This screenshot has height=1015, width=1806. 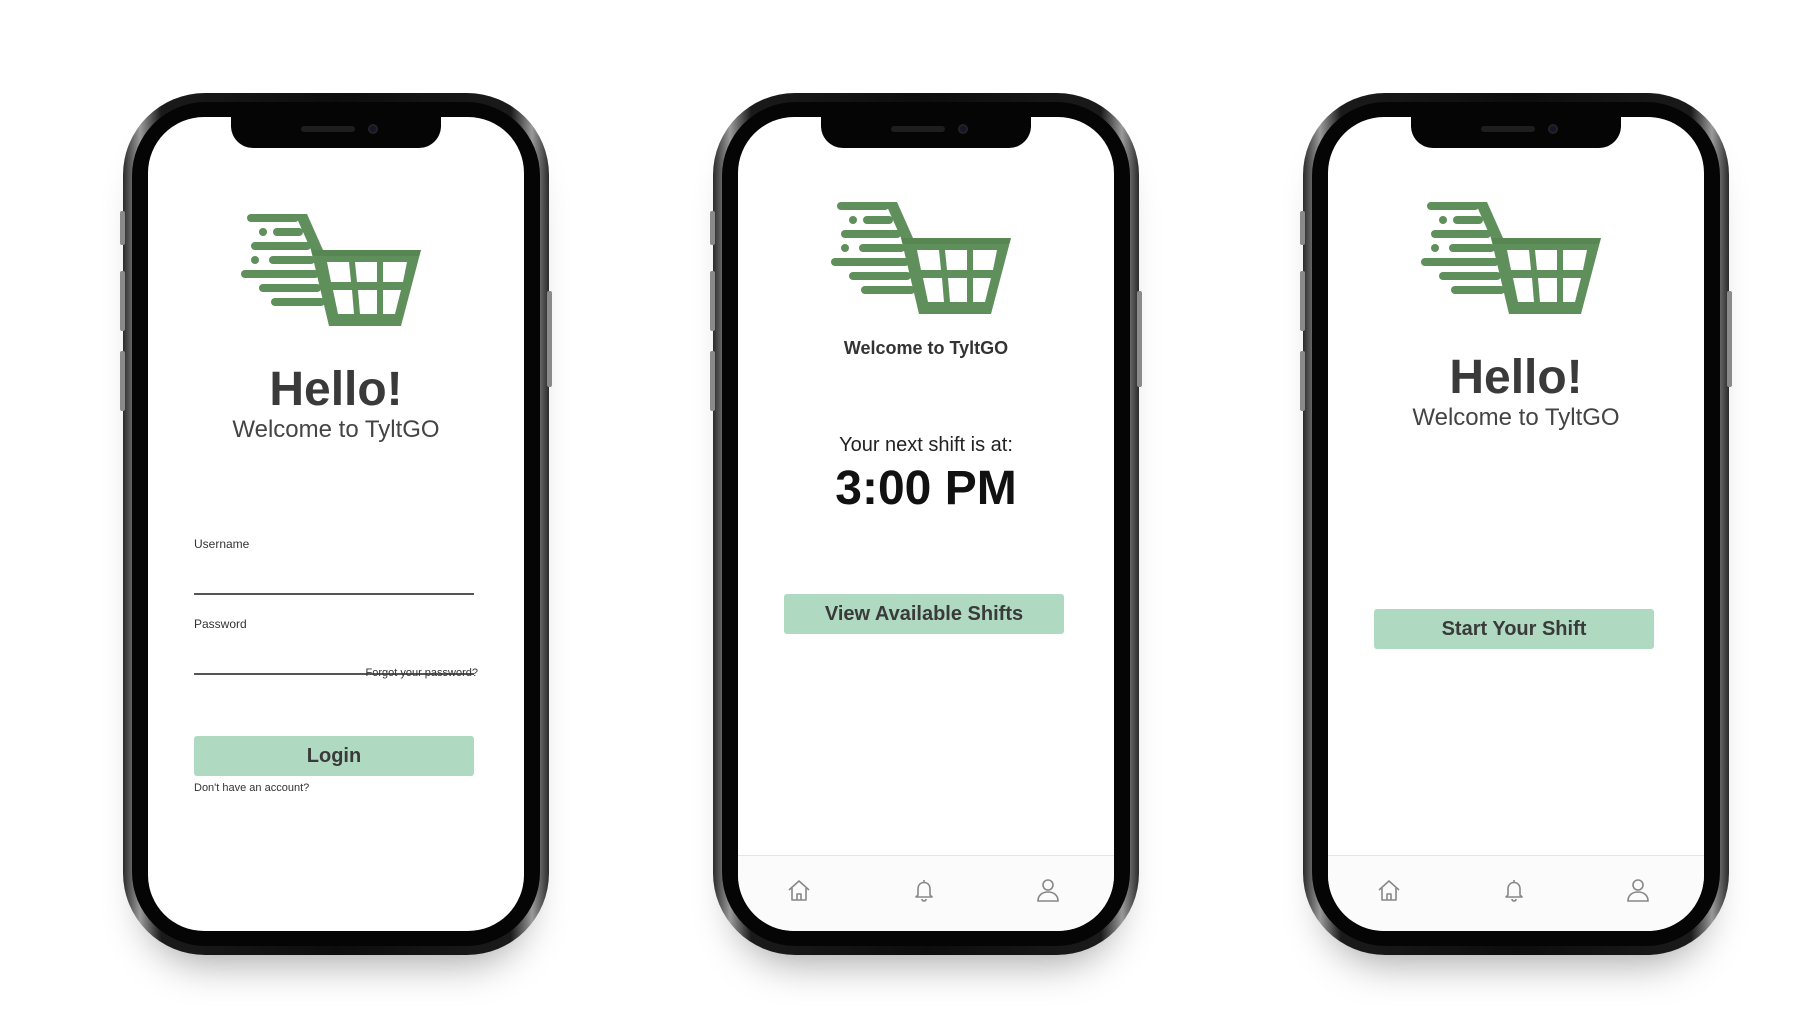 What do you see at coordinates (334, 756) in the screenshot?
I see `login-button: Login` at bounding box center [334, 756].